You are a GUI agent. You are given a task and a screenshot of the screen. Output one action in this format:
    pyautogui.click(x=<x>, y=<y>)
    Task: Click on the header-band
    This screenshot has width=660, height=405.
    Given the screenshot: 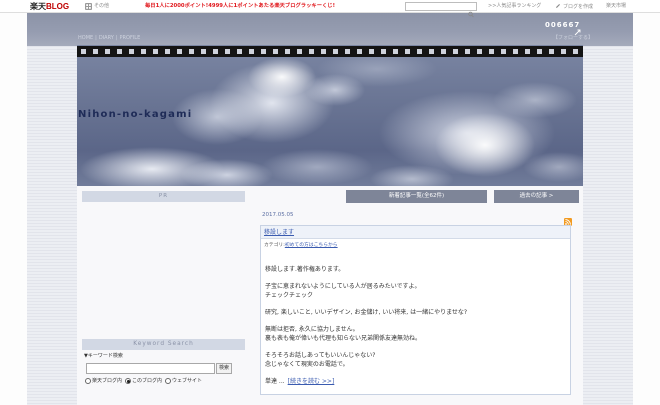 What is the action you would take?
    pyautogui.click(x=330, y=29)
    